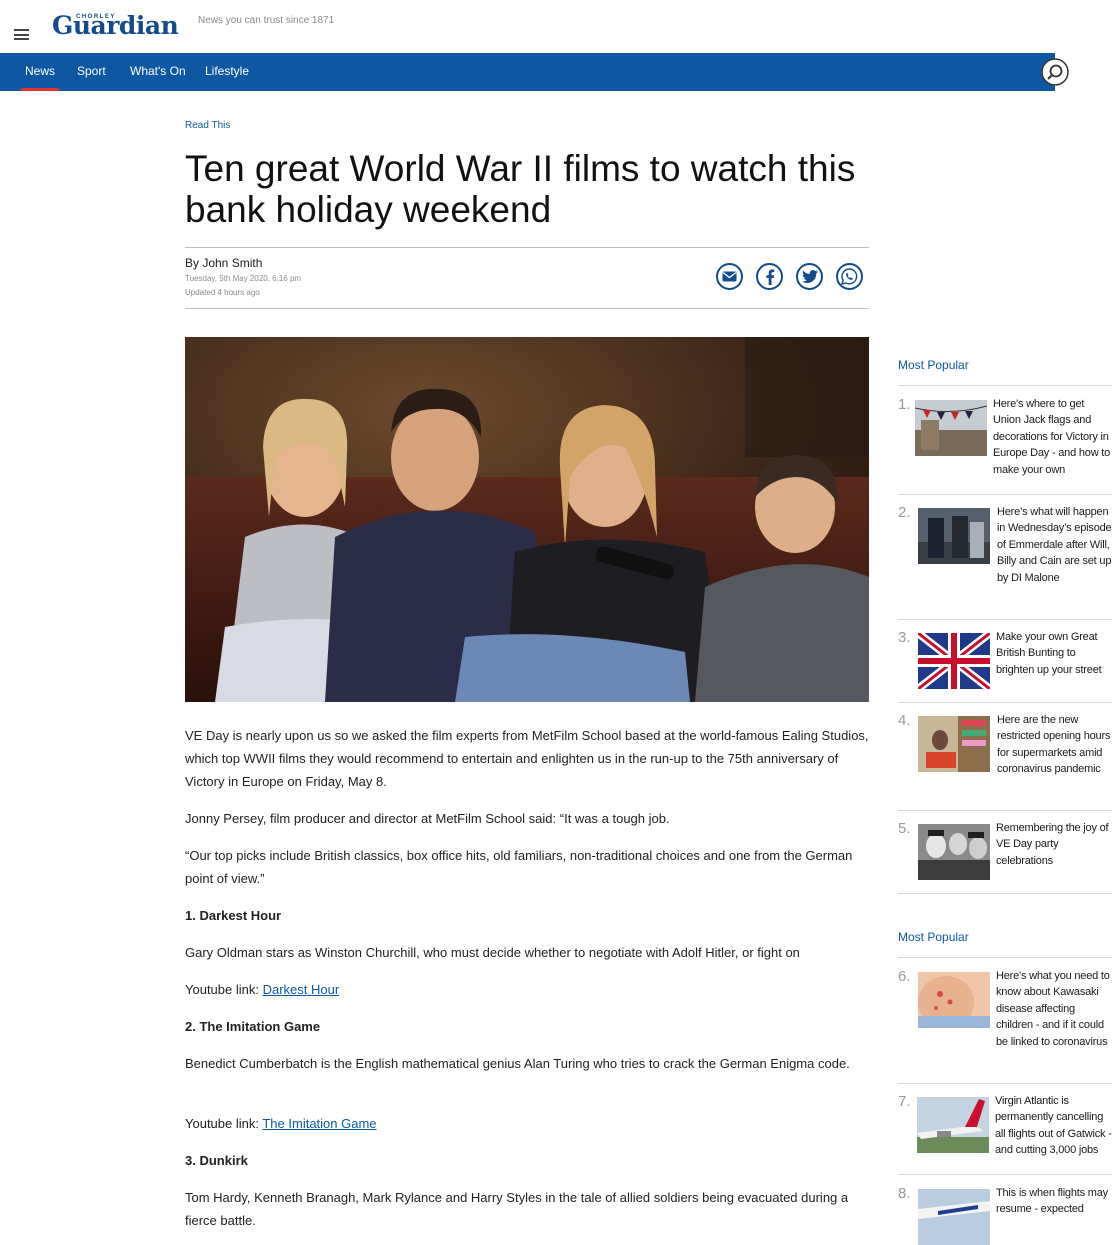  I want to click on nav-sport: Sport, so click(91, 72).